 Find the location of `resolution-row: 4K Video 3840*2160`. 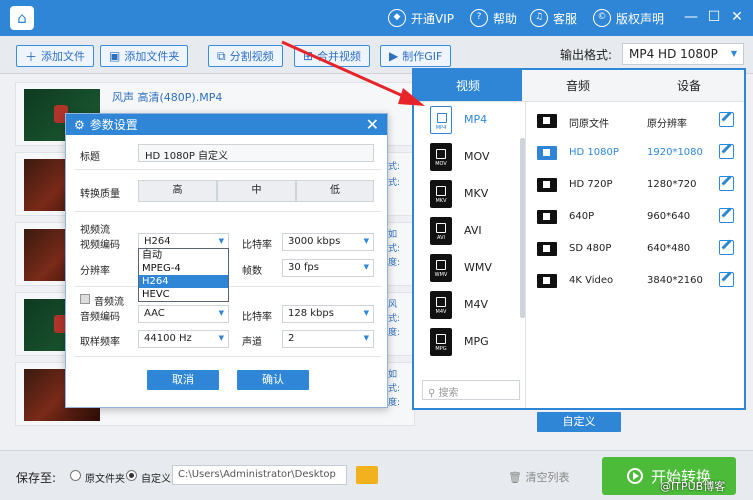

resolution-row: 4K Video 3840*2160 is located at coordinates (636, 281).